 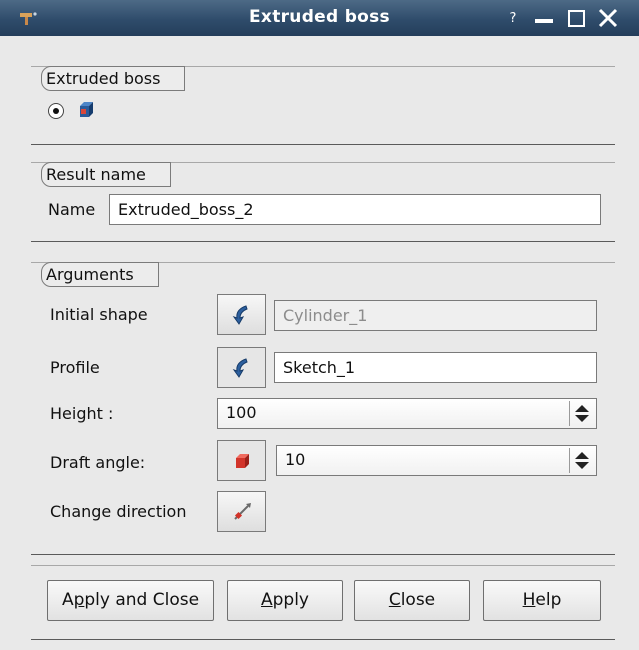 I want to click on initial-shape-select-button, so click(x=241, y=314).